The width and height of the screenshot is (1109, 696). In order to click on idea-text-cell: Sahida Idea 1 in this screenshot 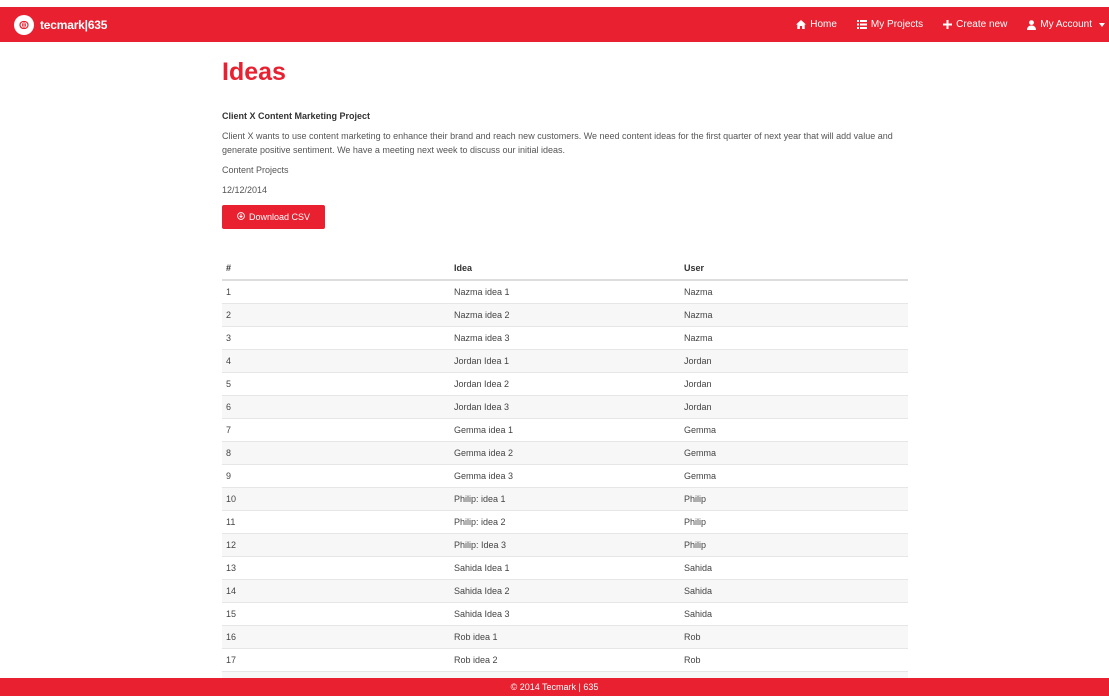, I will do `click(565, 568)`.